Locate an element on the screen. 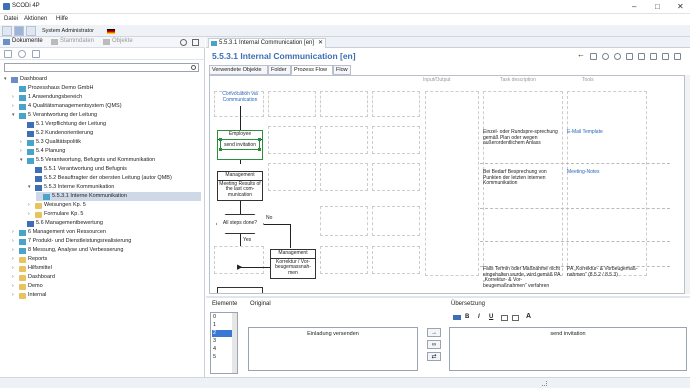  check-icon is located at coordinates (617, 56).